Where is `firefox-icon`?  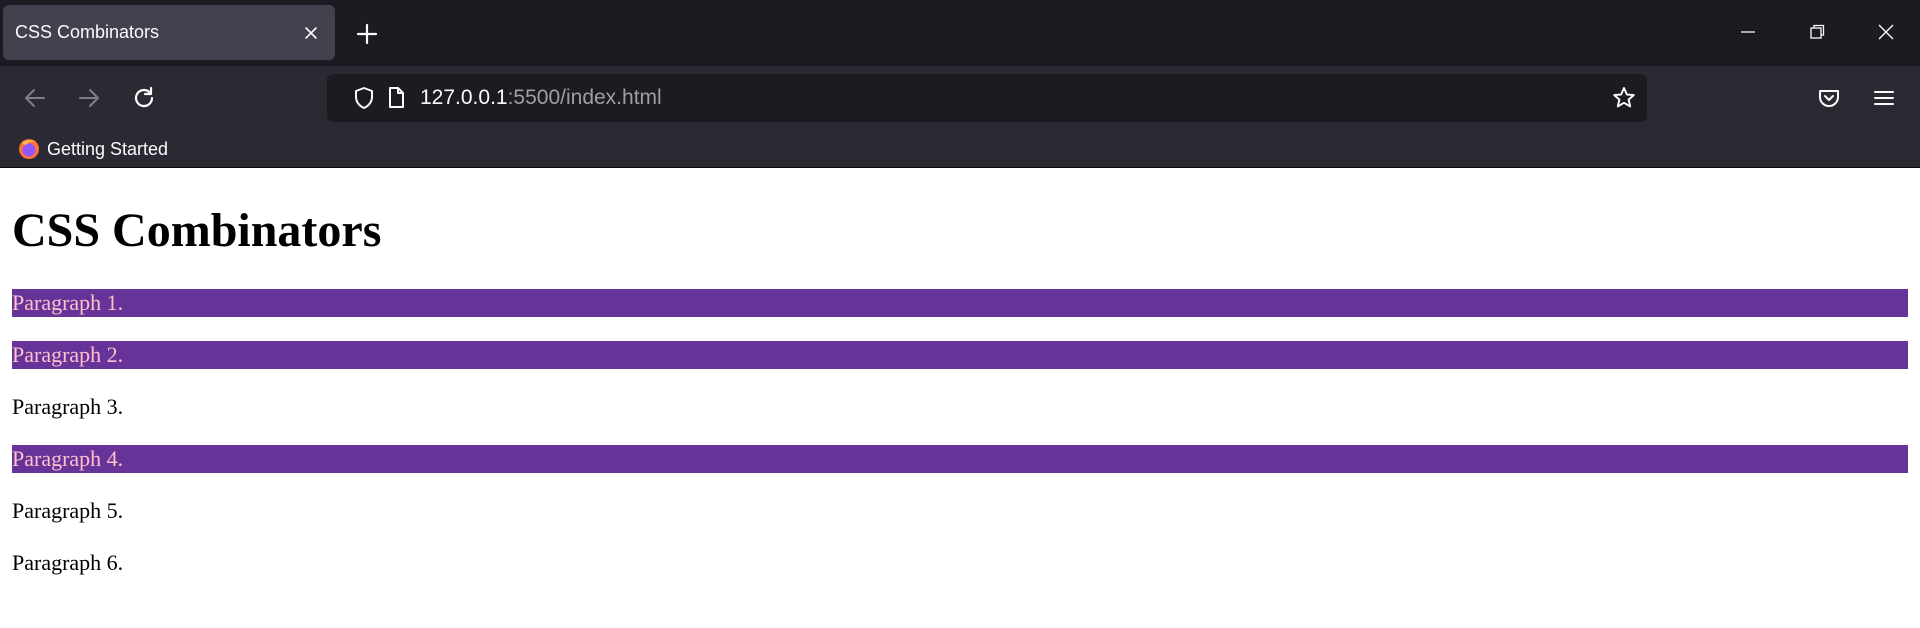 firefox-icon is located at coordinates (29, 149).